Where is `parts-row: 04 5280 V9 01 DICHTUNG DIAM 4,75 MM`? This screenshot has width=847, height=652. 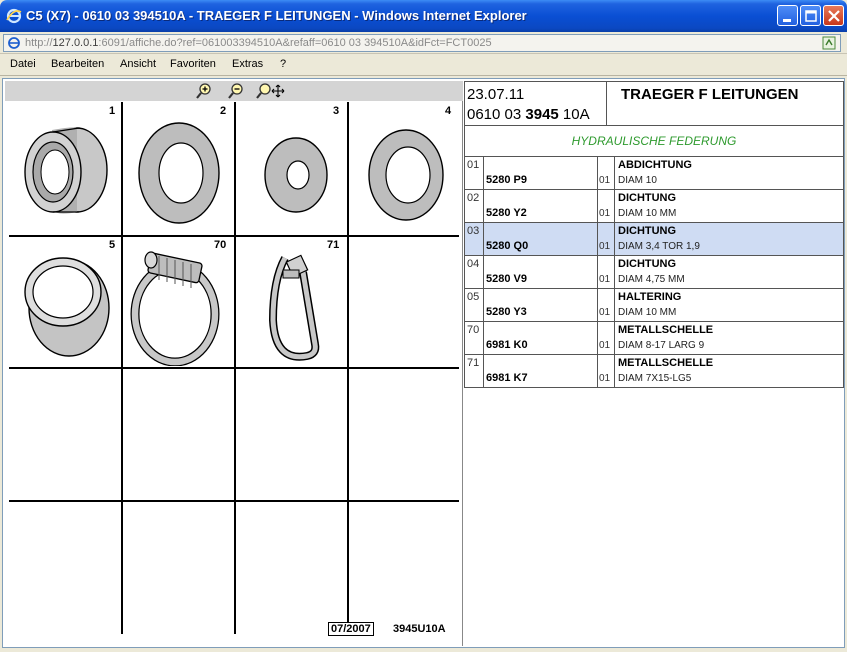
parts-row: 04 5280 V9 01 DICHTUNG DIAM 4,75 MM is located at coordinates (654, 272).